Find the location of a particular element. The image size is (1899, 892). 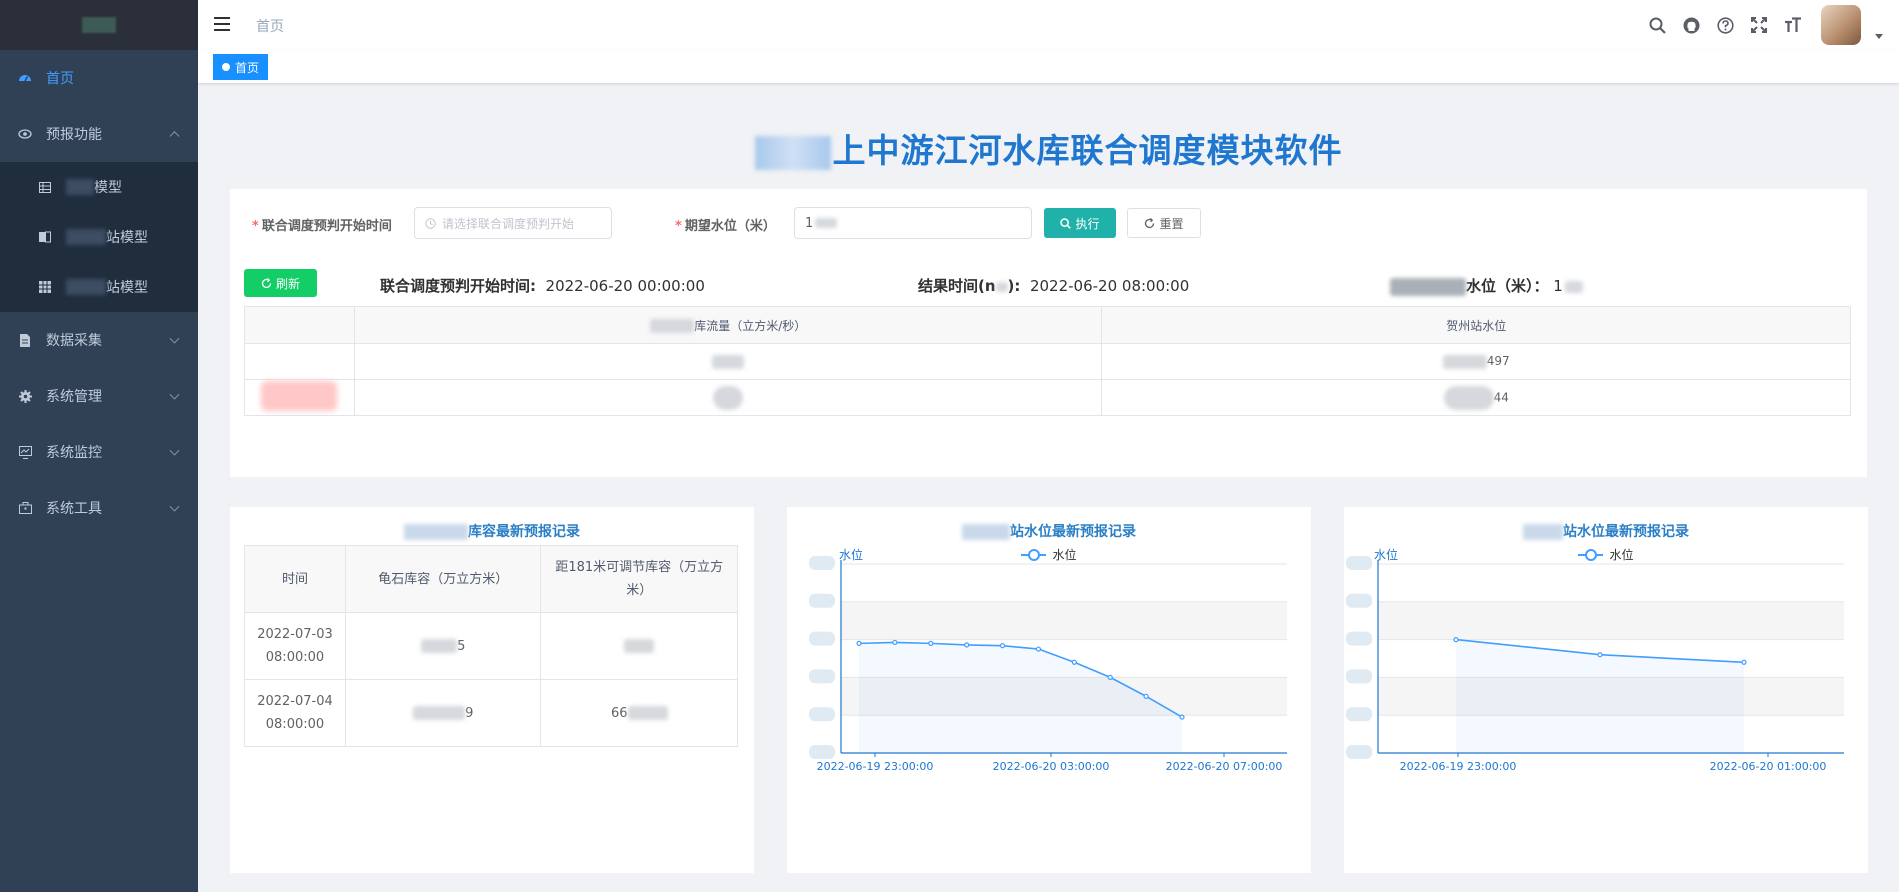

logo-image is located at coordinates (99, 25).